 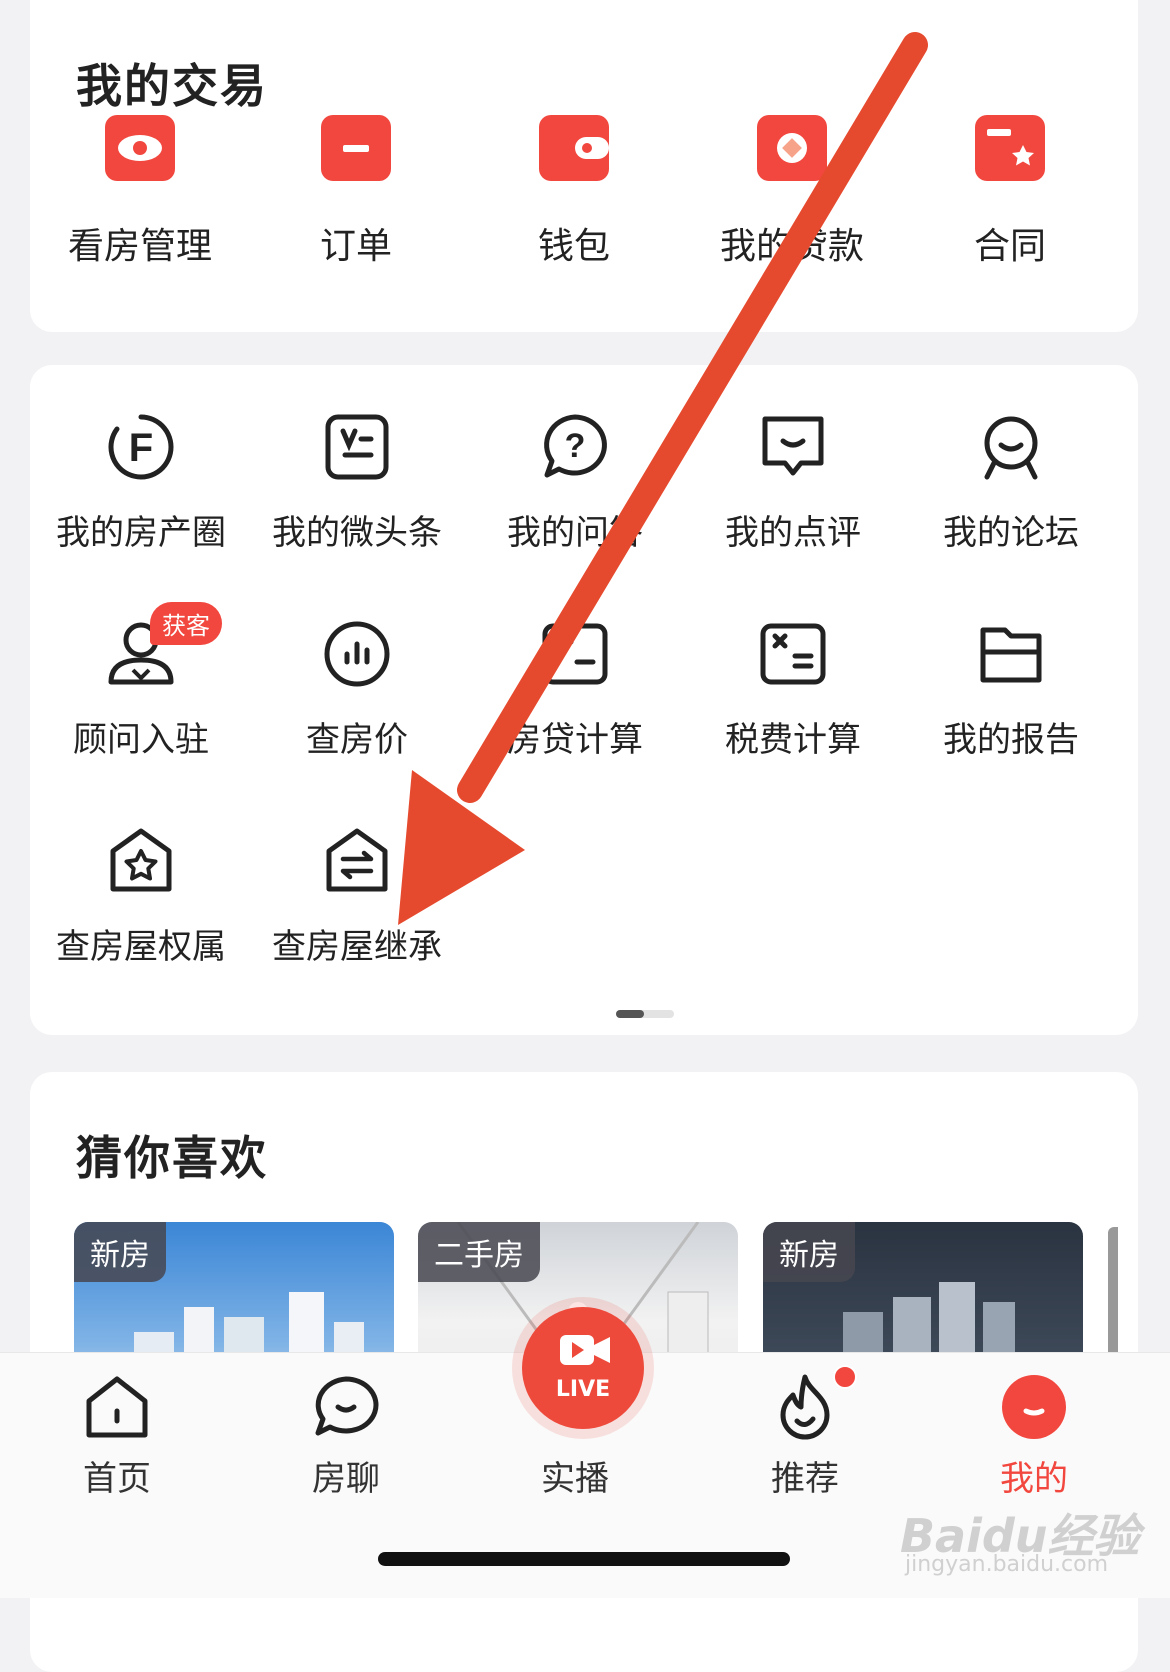 I want to click on tool-label: 查房屋权属, so click(x=141, y=947).